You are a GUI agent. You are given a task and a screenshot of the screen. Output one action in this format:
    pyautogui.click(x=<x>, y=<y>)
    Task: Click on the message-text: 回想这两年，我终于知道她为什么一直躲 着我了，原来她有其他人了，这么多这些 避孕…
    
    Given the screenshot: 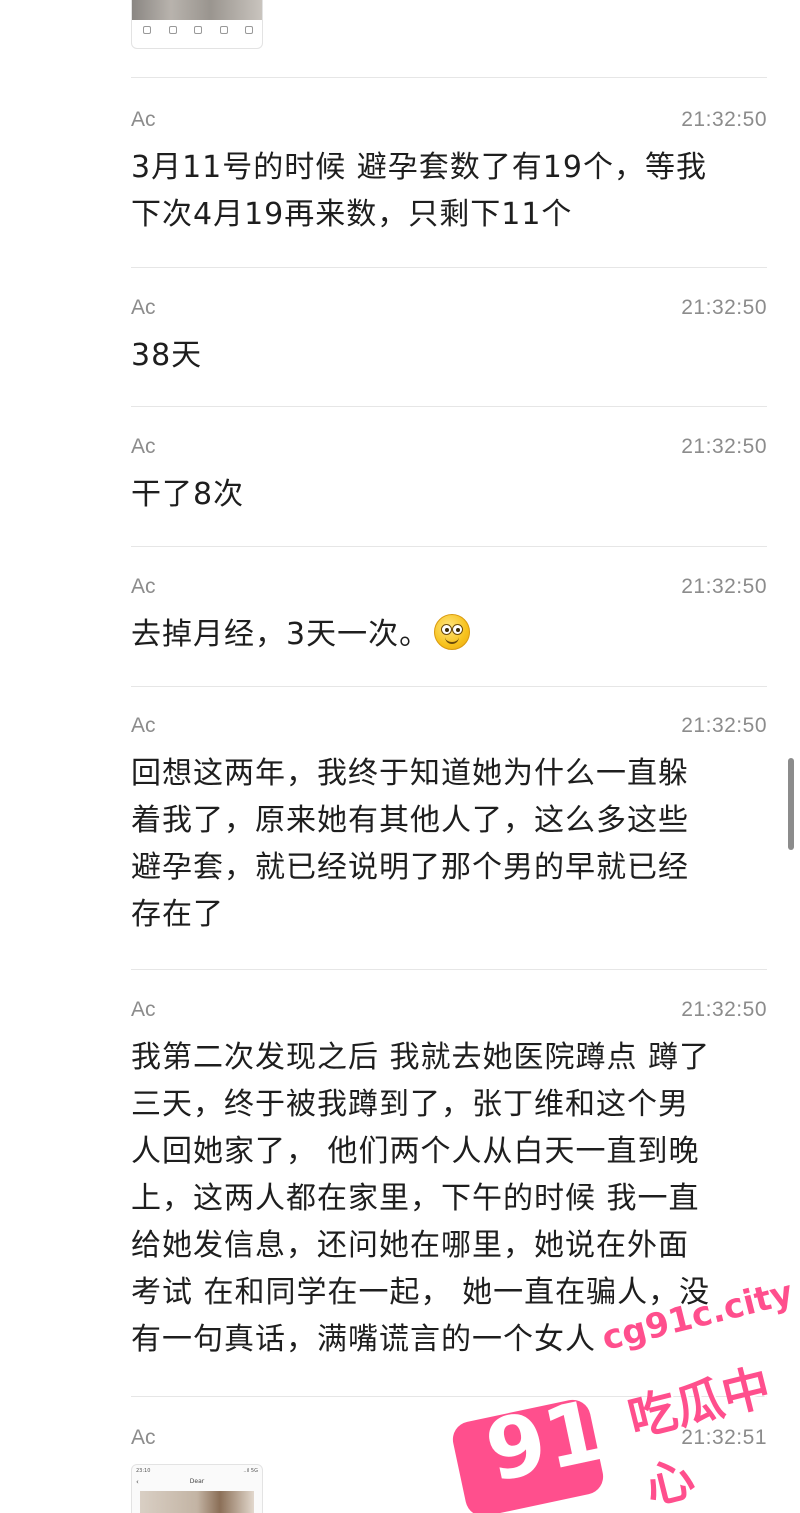 What is the action you would take?
    pyautogui.click(x=410, y=844)
    